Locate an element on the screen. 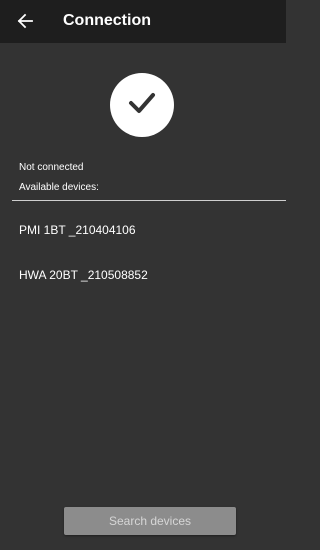 Image resolution: width=320 pixels, height=550 pixels. checkmark-icon is located at coordinates (142, 105).